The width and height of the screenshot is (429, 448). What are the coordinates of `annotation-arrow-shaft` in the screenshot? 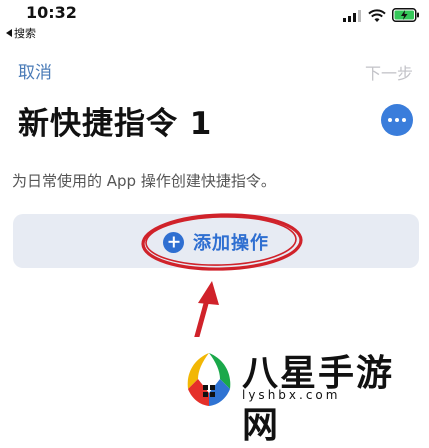 It's located at (201, 320).